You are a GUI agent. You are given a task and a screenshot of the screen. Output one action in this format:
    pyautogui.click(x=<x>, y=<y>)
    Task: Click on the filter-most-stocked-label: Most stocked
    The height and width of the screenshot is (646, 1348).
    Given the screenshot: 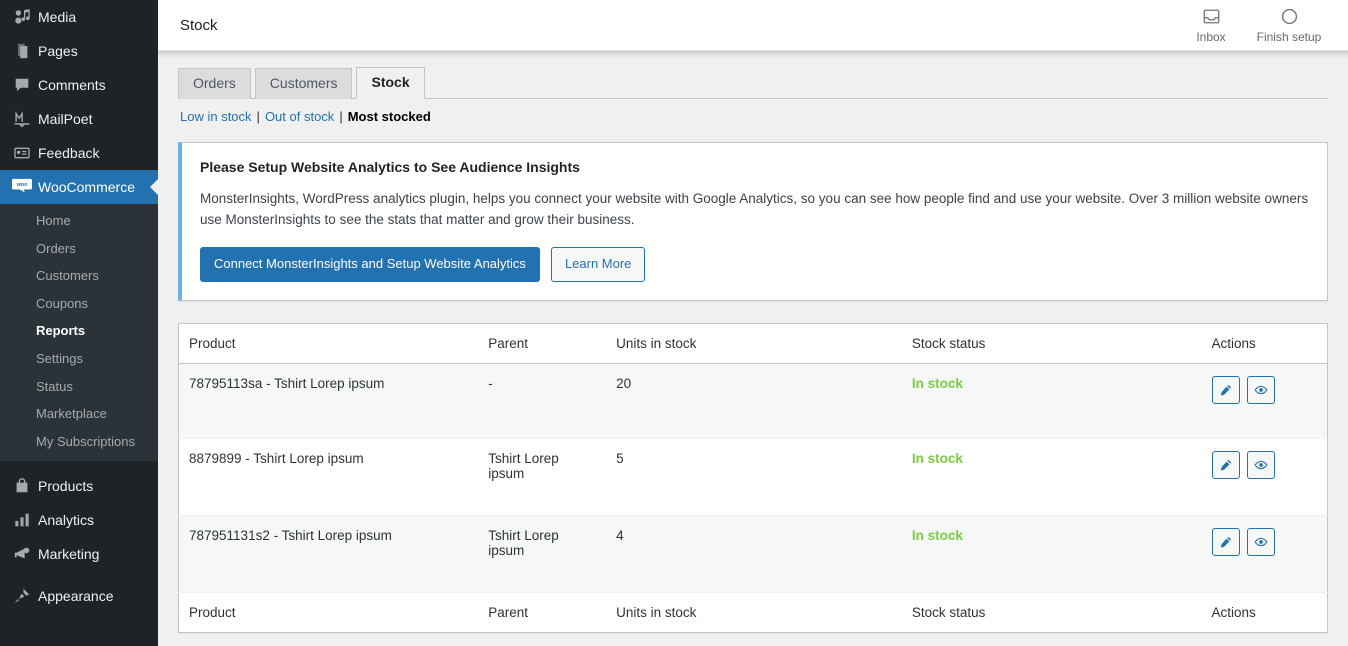 What is the action you would take?
    pyautogui.click(x=389, y=116)
    